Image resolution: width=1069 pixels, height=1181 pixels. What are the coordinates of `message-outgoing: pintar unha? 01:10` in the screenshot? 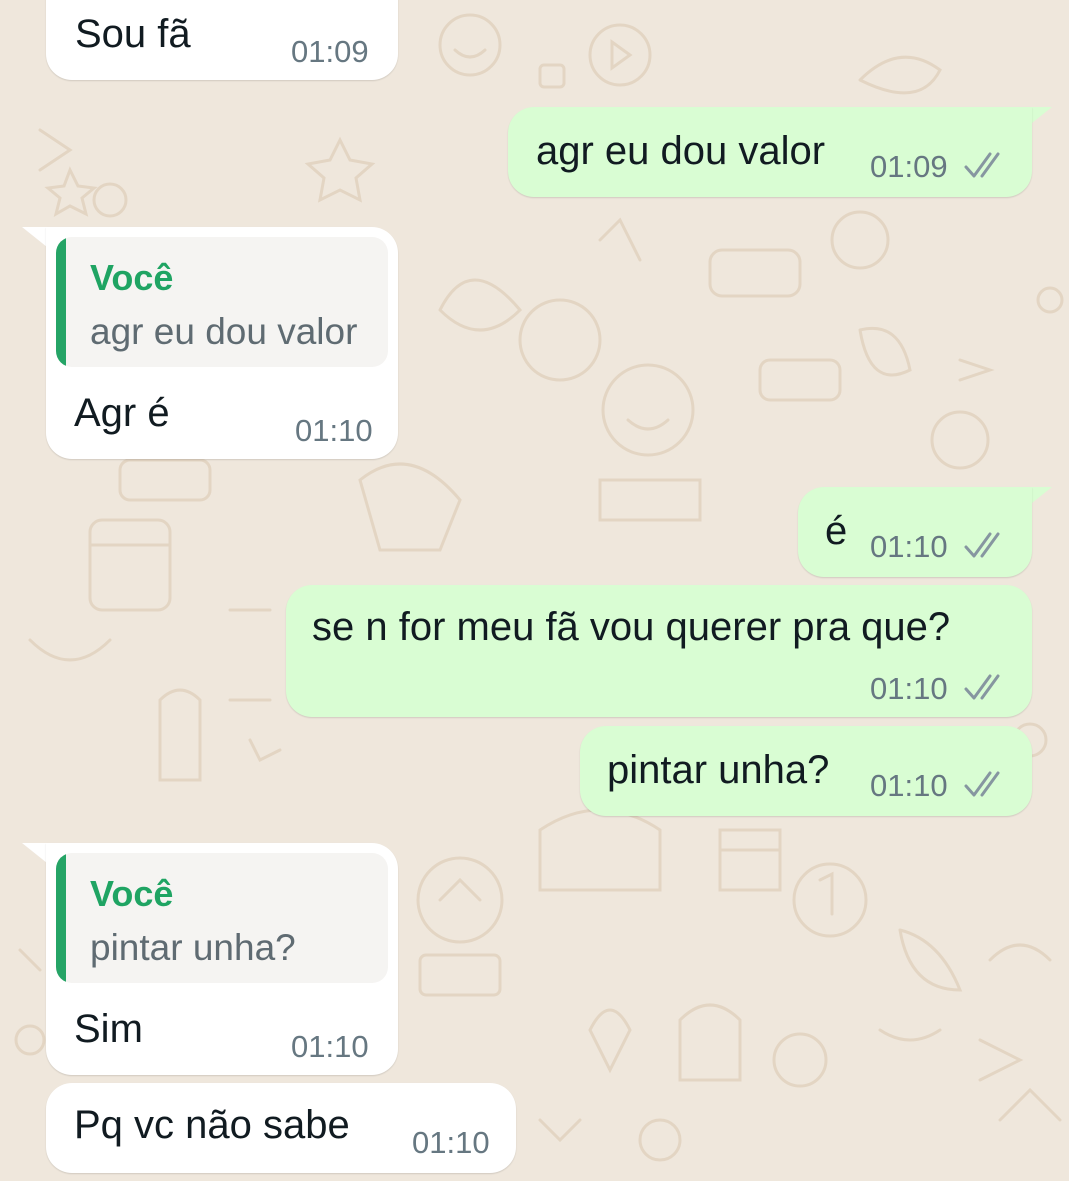 It's located at (806, 771).